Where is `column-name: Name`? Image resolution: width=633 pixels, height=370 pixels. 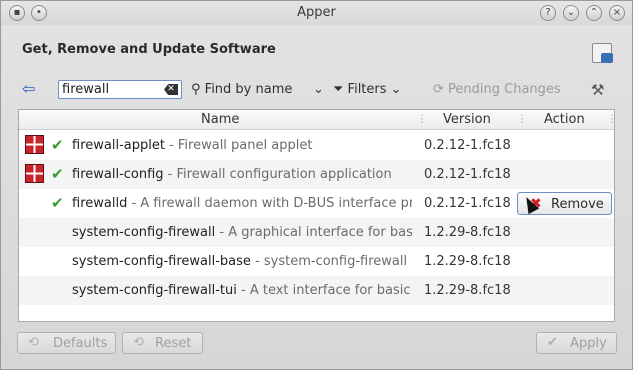 column-name: Name is located at coordinates (220, 119).